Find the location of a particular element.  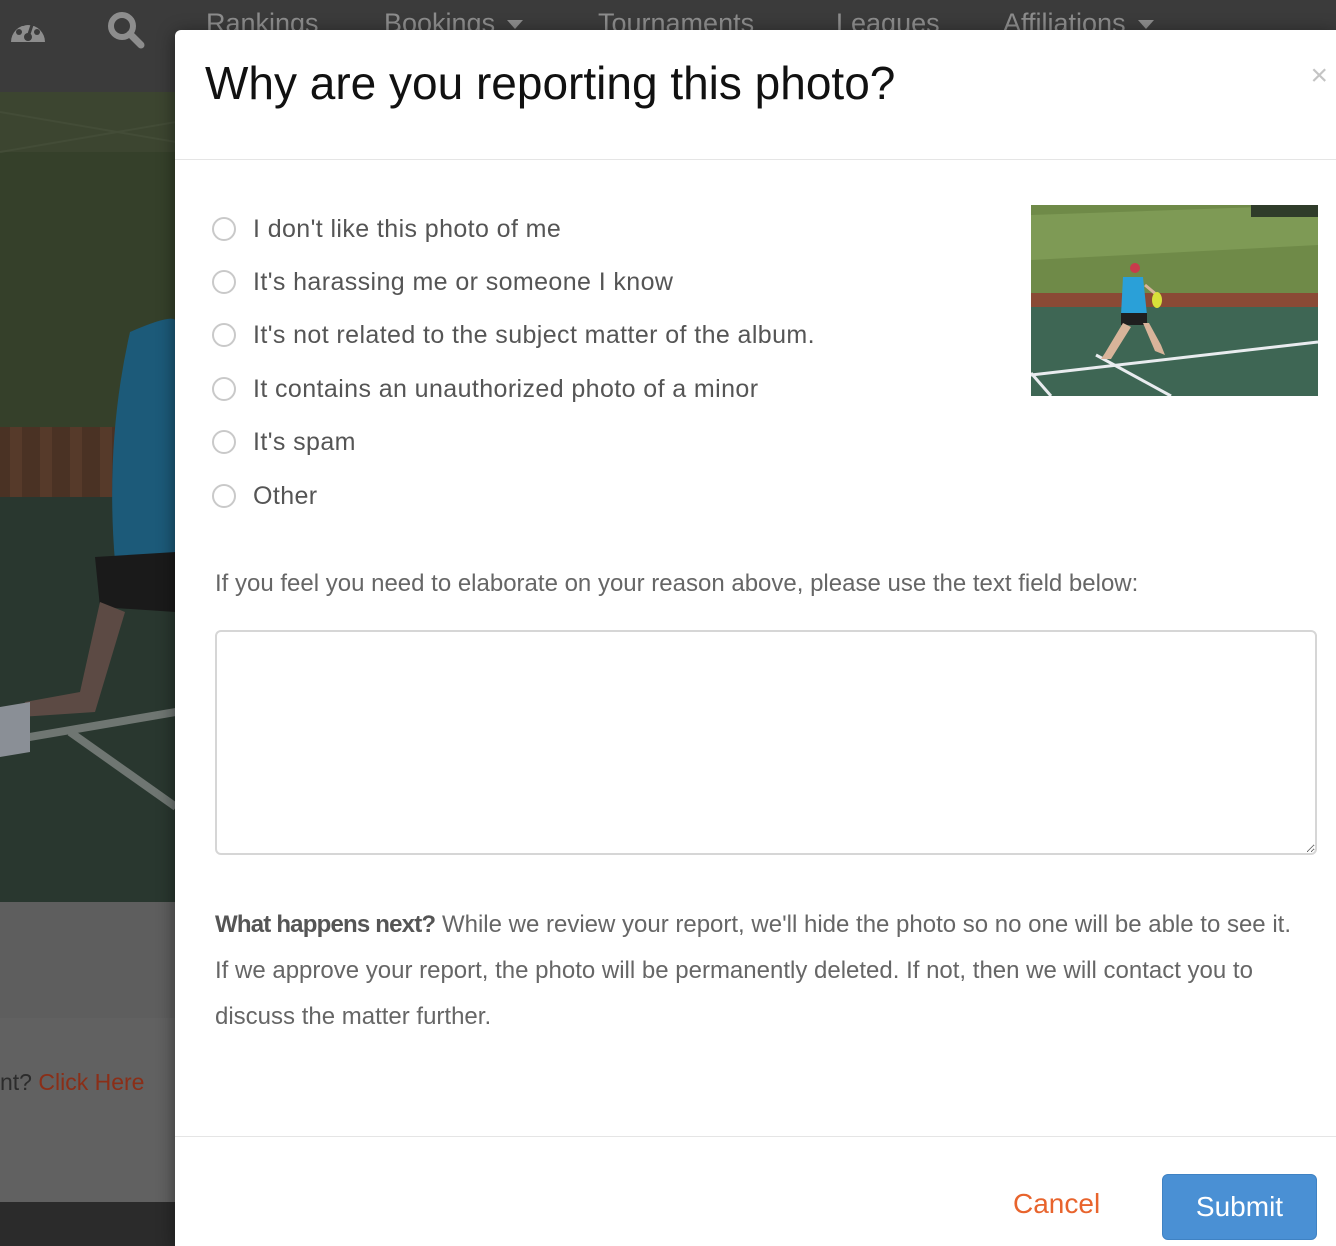

reason-option-spam: It's spam is located at coordinates (284, 442).